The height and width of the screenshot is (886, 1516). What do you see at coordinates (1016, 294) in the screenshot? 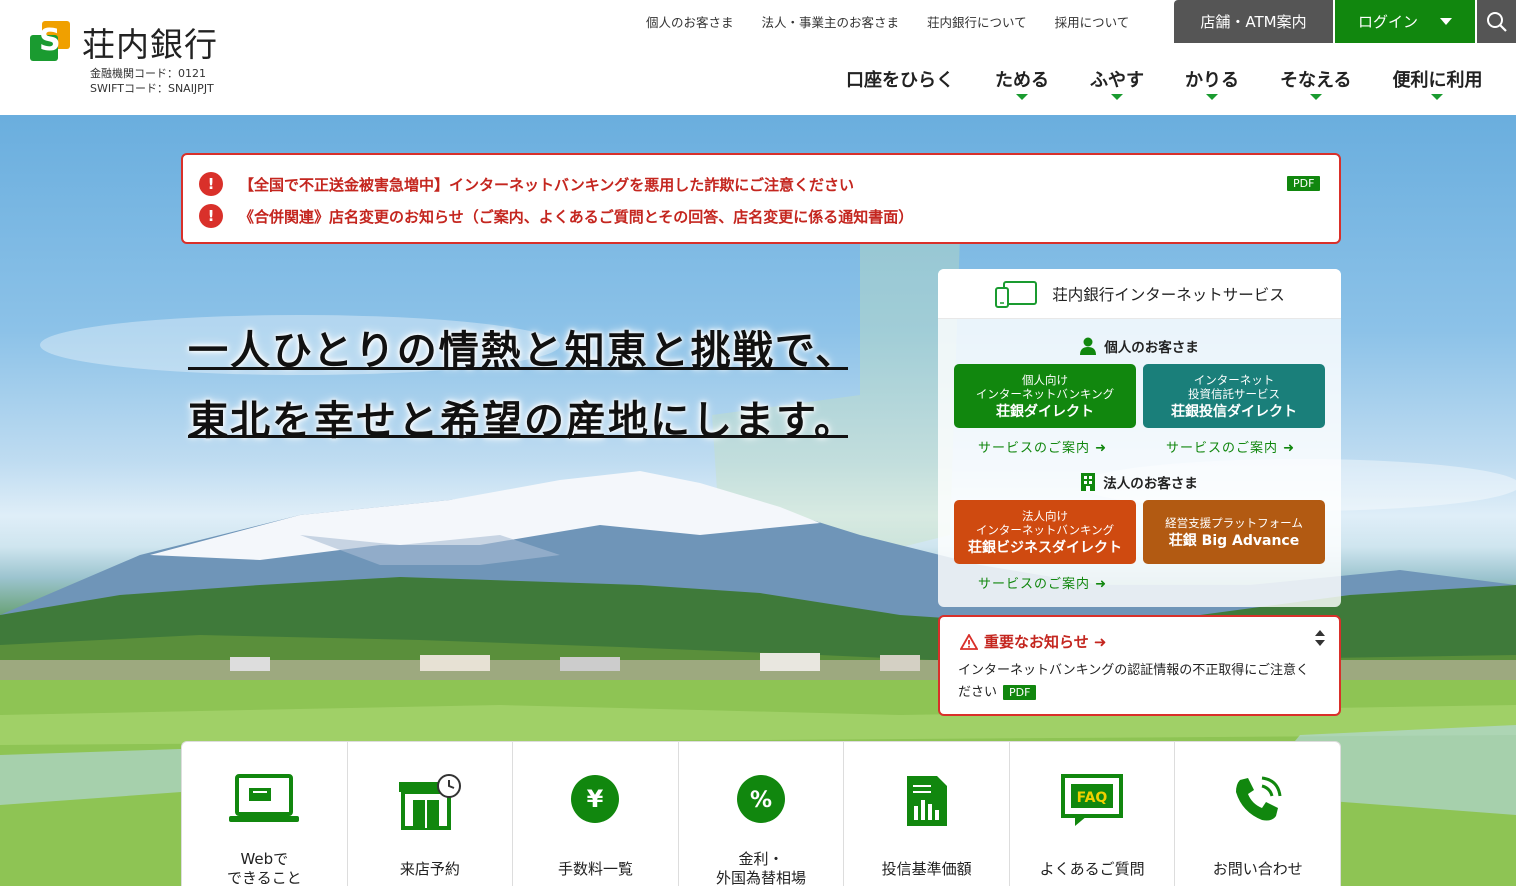
I see `devices-icon` at bounding box center [1016, 294].